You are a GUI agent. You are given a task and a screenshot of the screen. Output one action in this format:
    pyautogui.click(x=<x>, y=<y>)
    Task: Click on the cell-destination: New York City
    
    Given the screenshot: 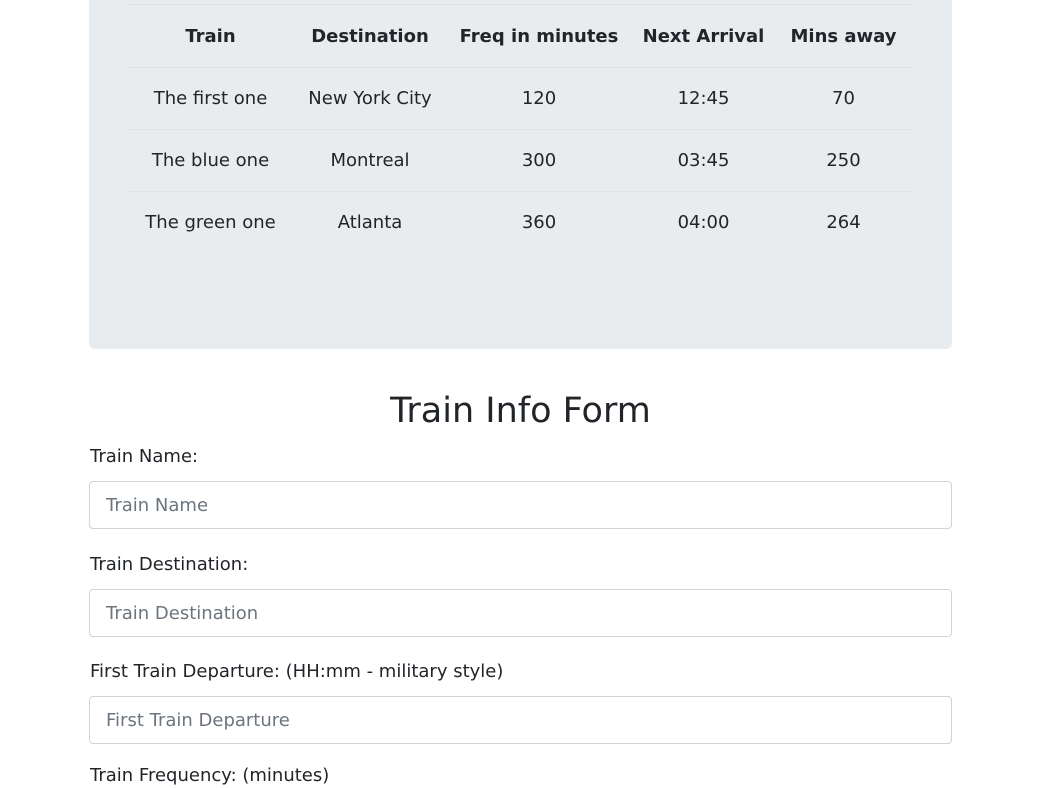 What is the action you would take?
    pyautogui.click(x=370, y=98)
    